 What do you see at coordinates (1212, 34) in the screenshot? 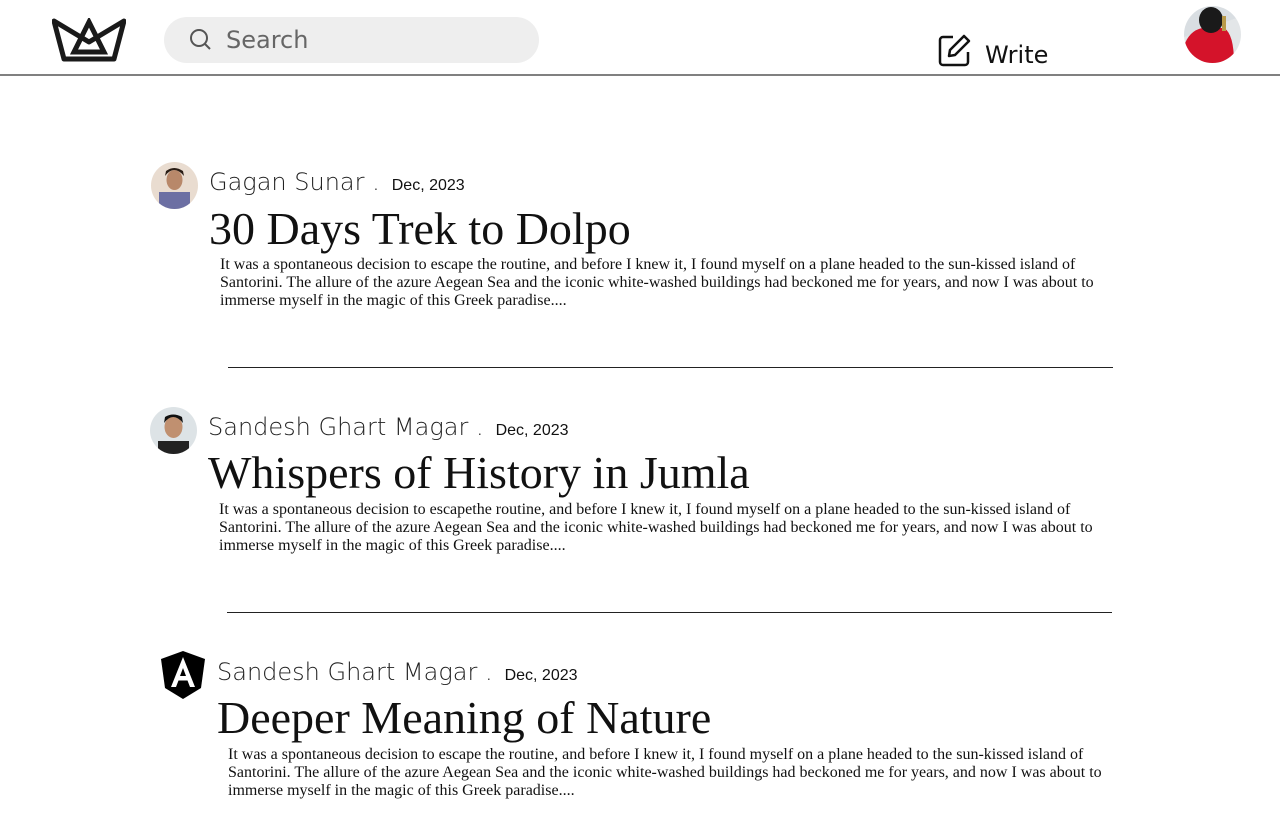
I see `profile-avatar` at bounding box center [1212, 34].